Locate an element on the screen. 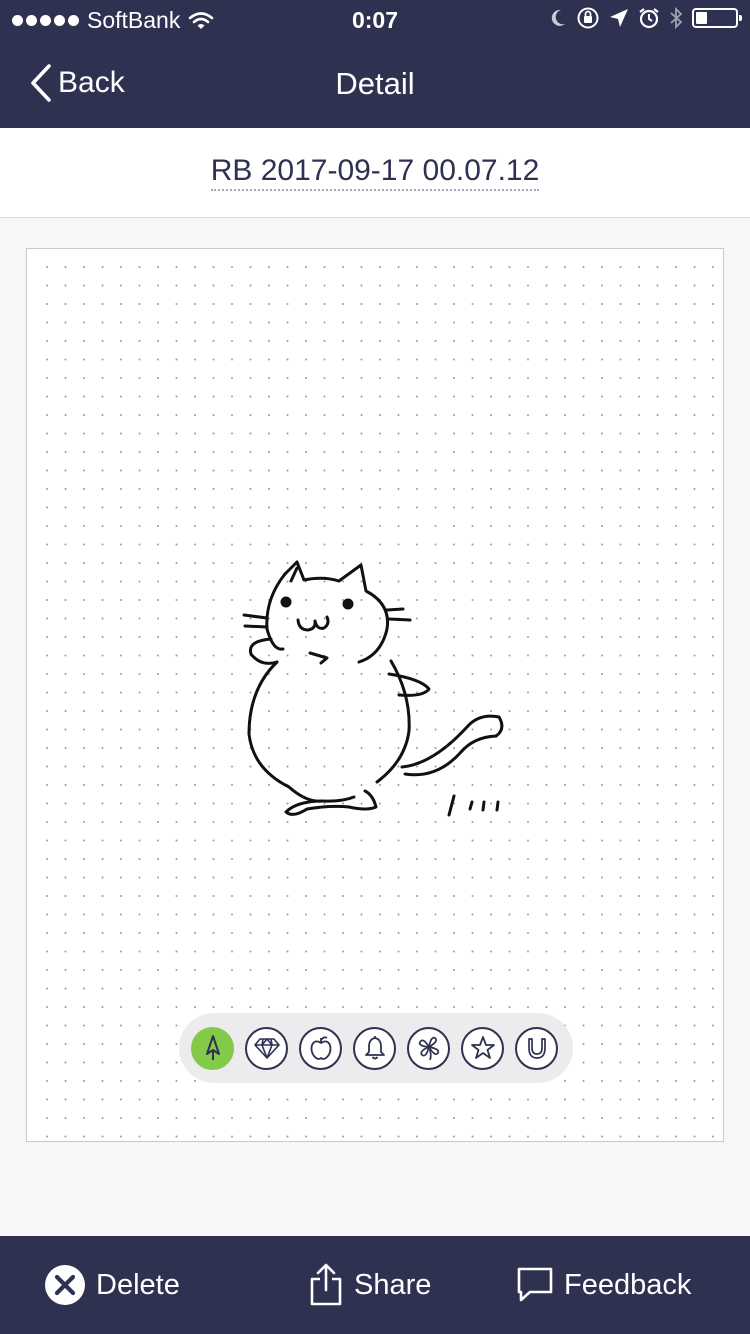 This screenshot has height=1334, width=750. share-icon is located at coordinates (326, 1284).